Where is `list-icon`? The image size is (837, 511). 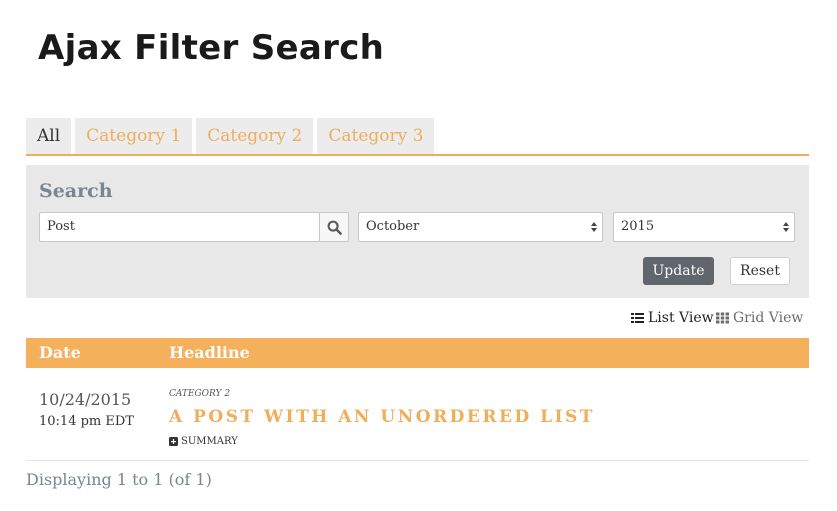 list-icon is located at coordinates (637, 318).